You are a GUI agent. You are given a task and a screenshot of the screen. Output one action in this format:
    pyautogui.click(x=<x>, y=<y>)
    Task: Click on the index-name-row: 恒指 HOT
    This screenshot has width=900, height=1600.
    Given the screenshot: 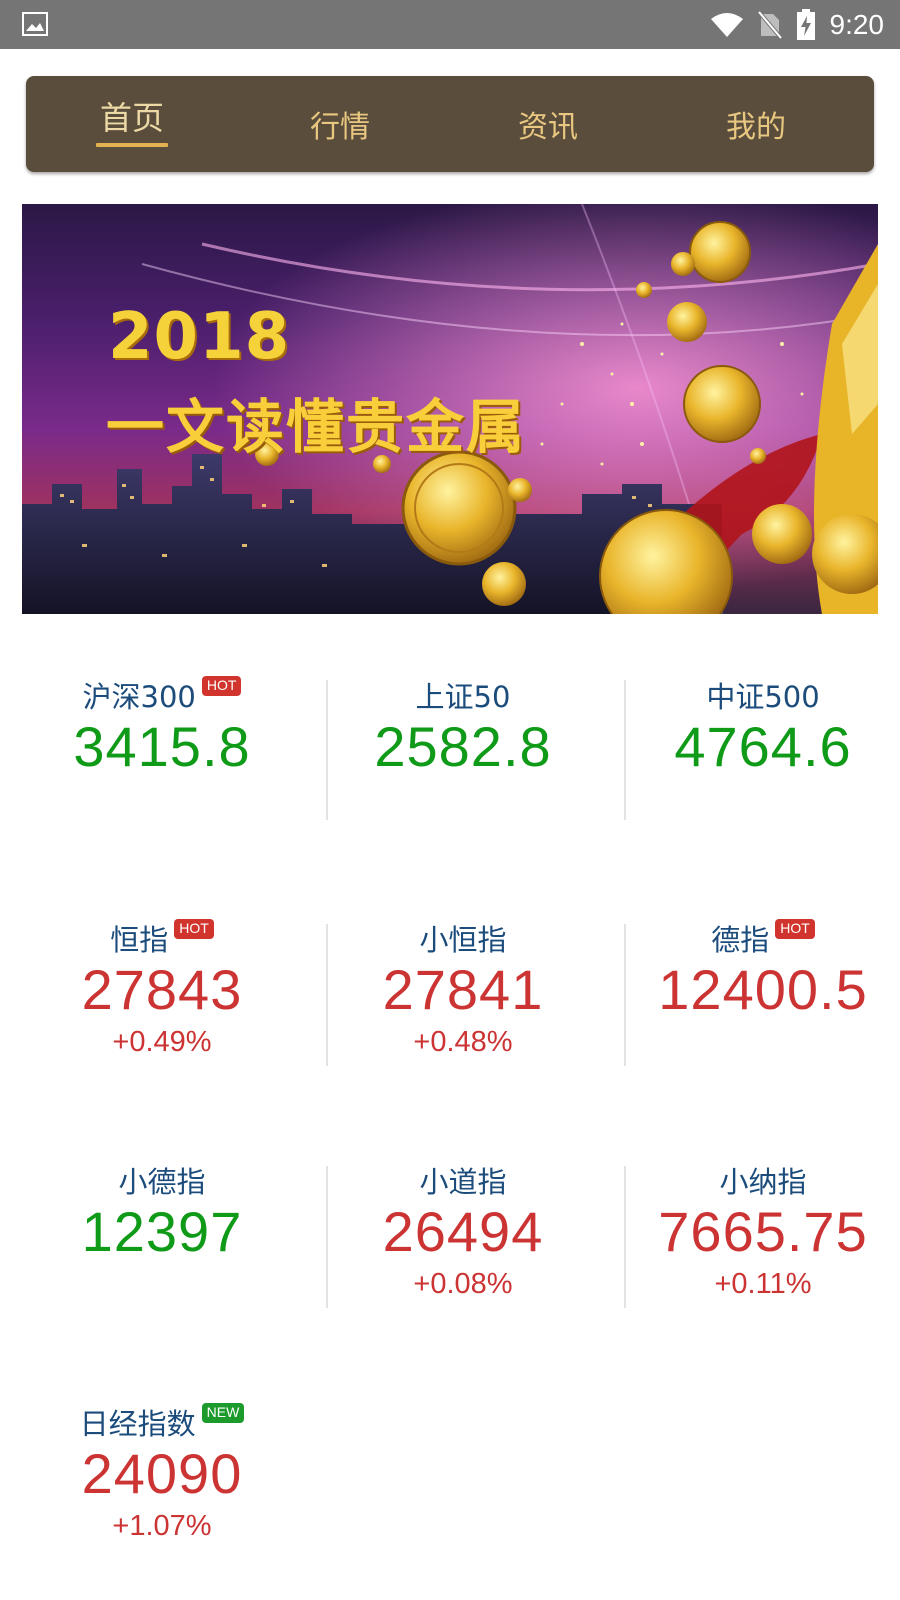 What is the action you would take?
    pyautogui.click(x=162, y=938)
    